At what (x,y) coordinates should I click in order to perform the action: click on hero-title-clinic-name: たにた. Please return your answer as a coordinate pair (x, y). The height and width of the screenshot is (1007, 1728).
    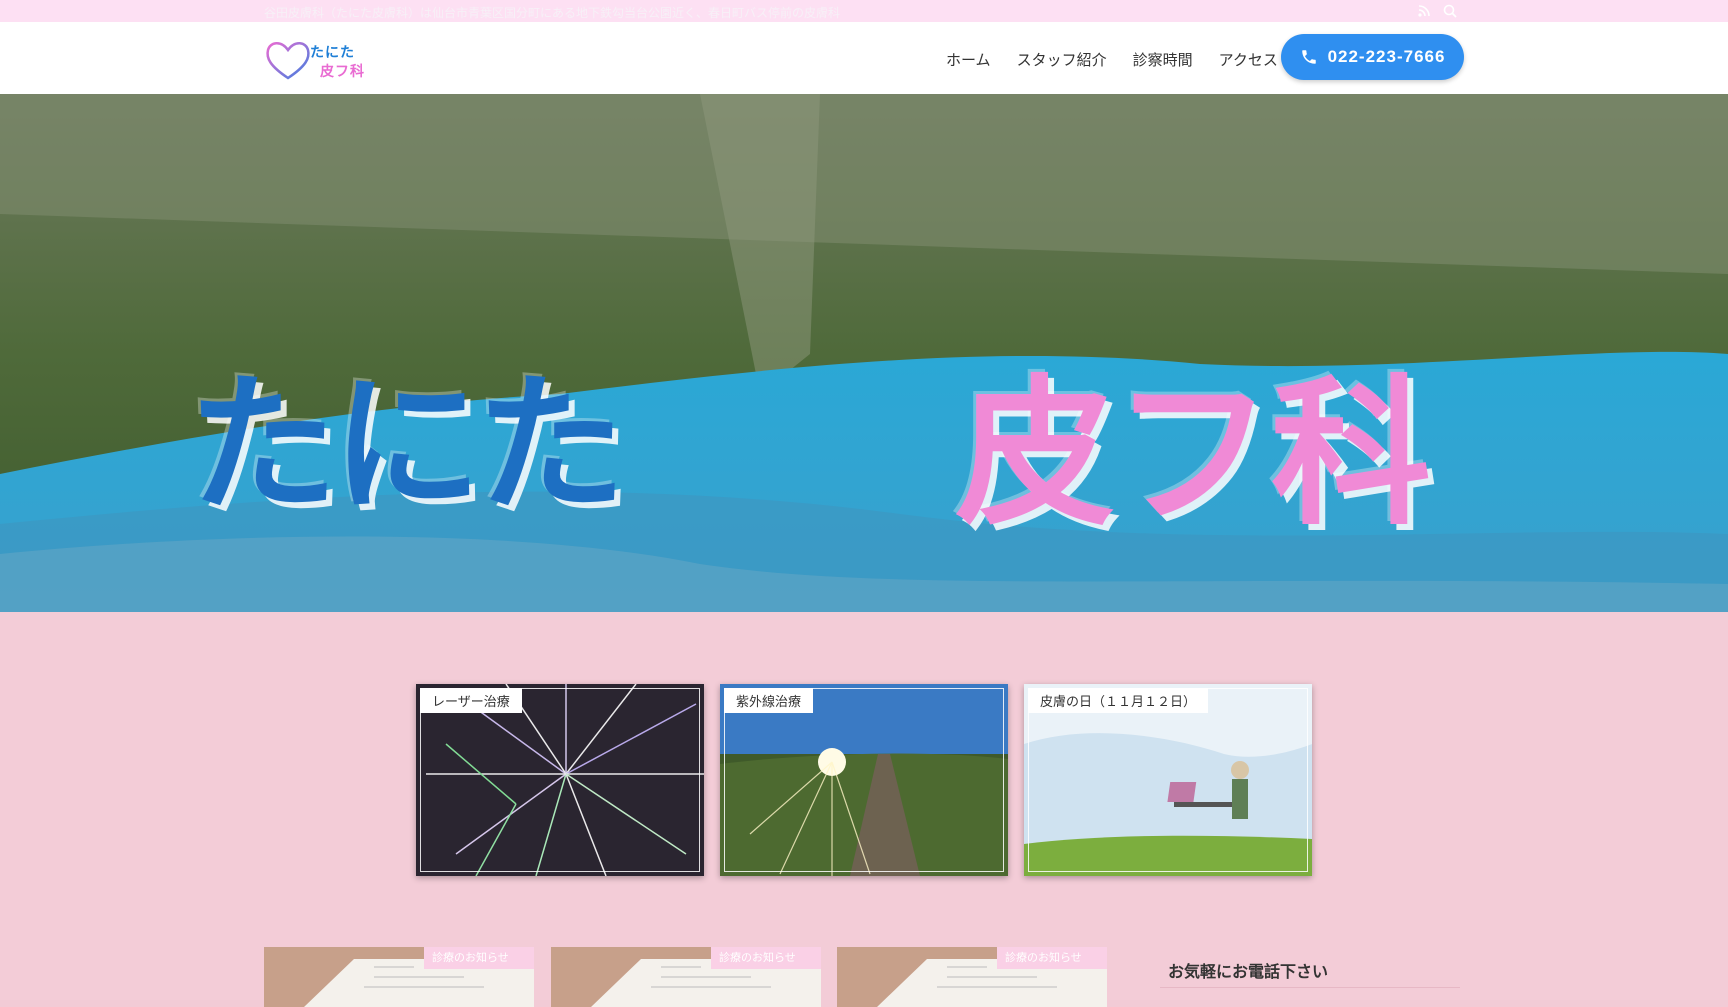
    Looking at the image, I should click on (407, 446).